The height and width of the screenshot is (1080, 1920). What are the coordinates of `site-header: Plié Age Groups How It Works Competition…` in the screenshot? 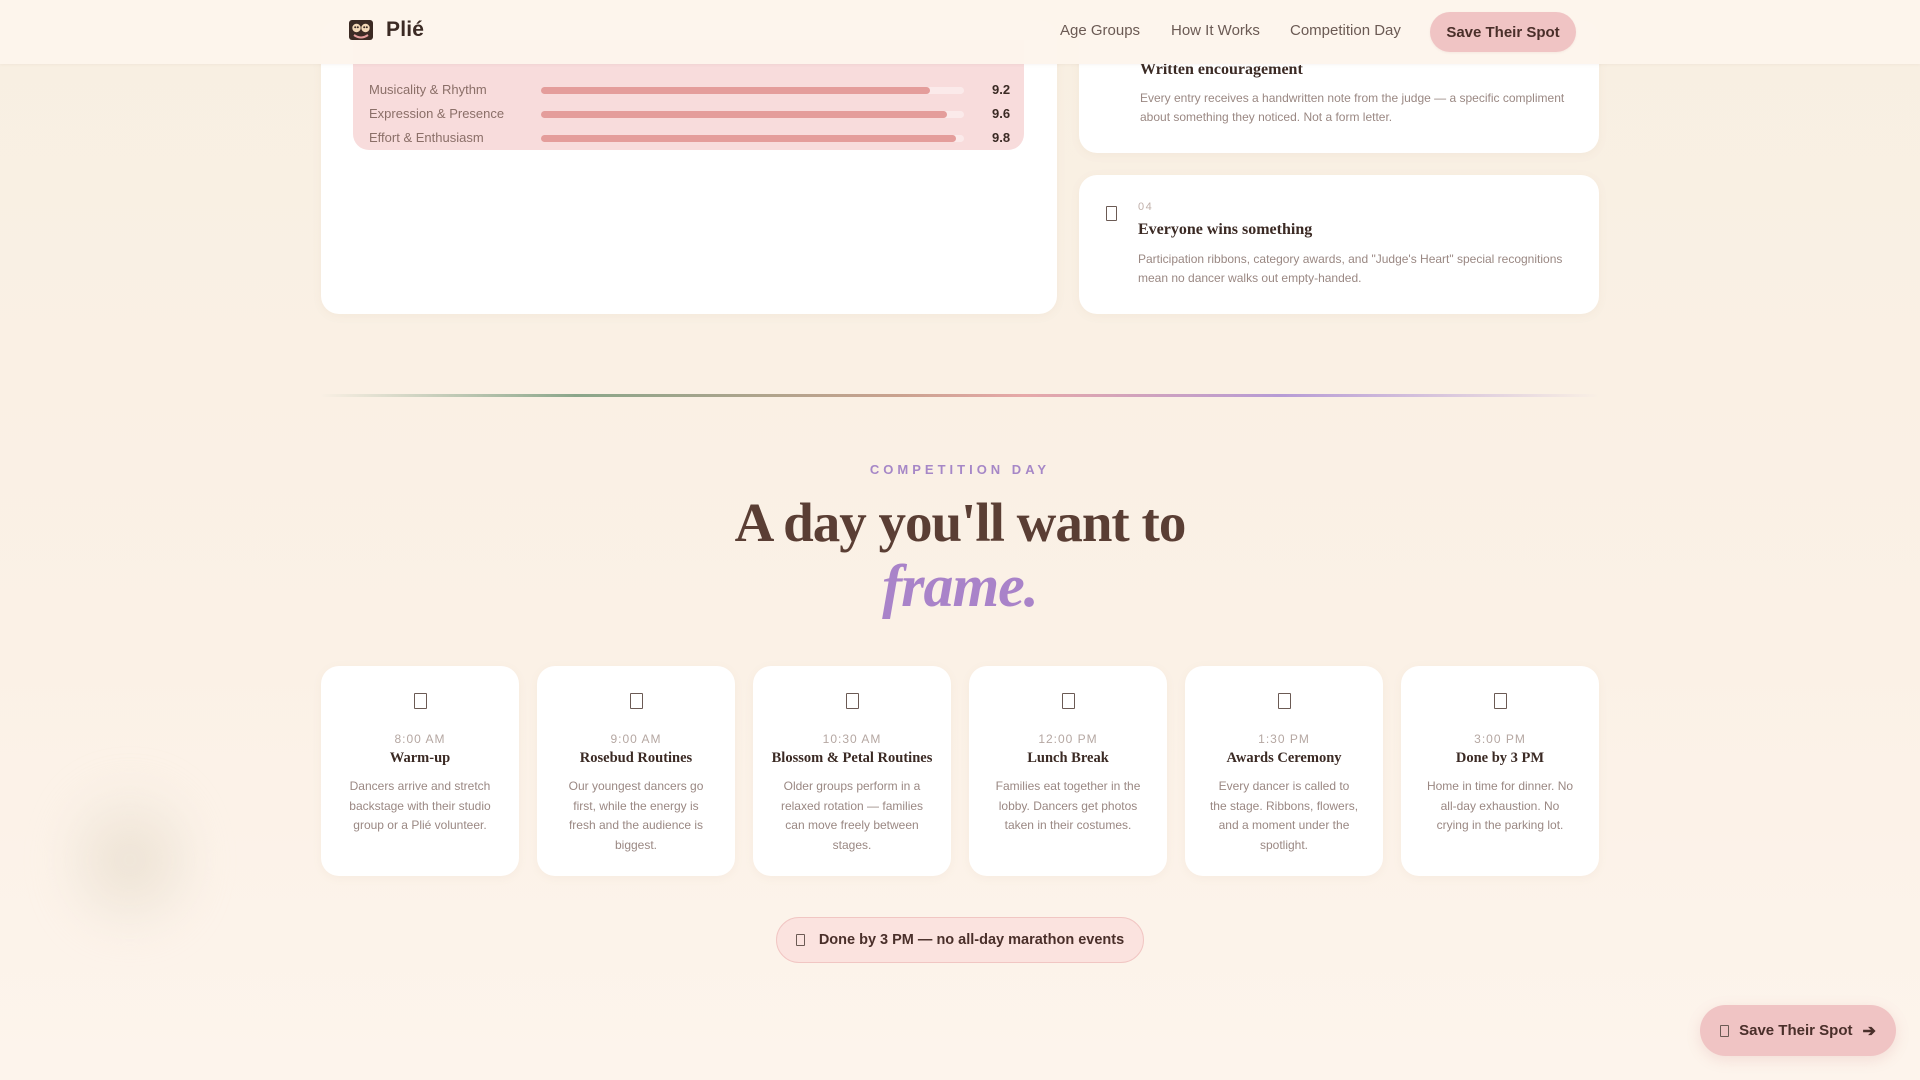 It's located at (960, 32).